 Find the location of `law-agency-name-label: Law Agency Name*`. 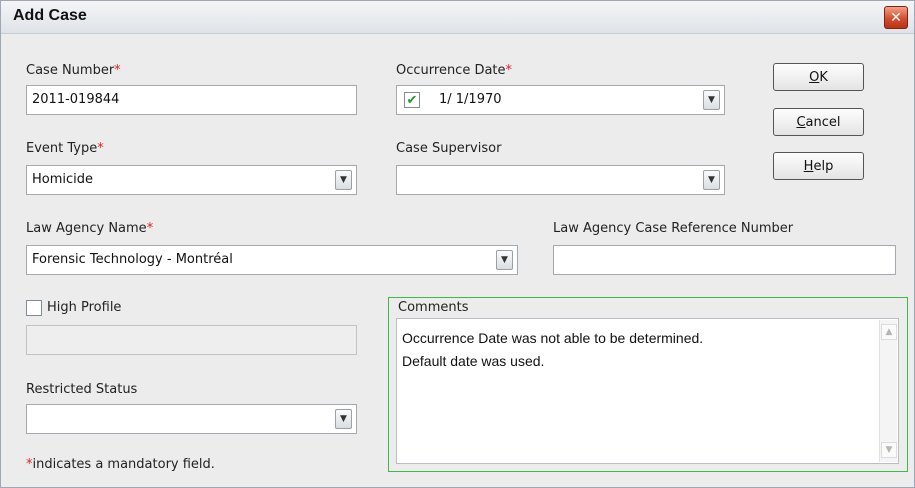

law-agency-name-label: Law Agency Name* is located at coordinates (89, 228).